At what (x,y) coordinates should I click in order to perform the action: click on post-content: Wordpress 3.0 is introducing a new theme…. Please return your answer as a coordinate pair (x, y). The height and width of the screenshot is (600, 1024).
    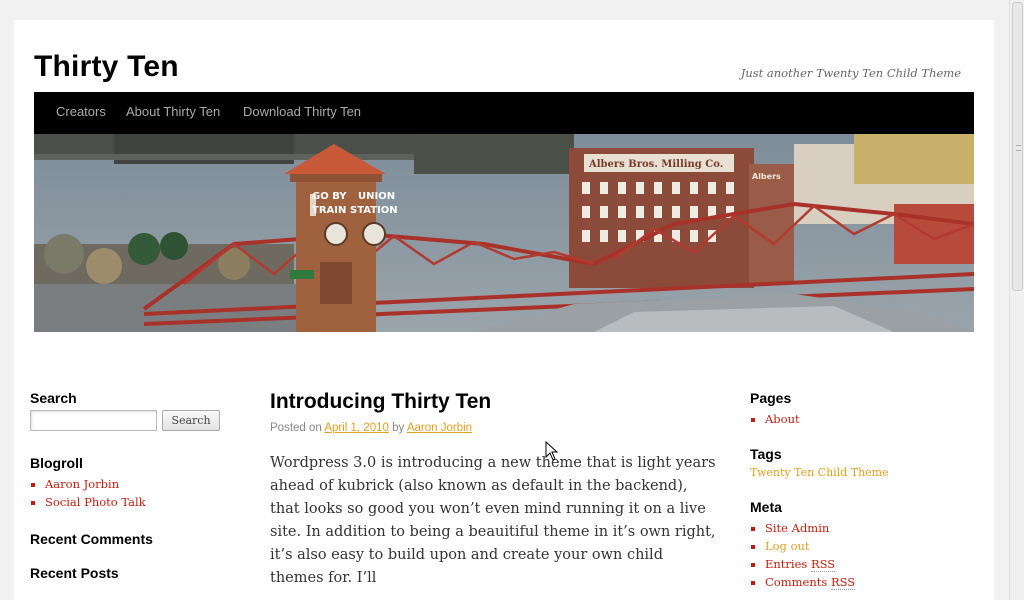
    Looking at the image, I should click on (493, 520).